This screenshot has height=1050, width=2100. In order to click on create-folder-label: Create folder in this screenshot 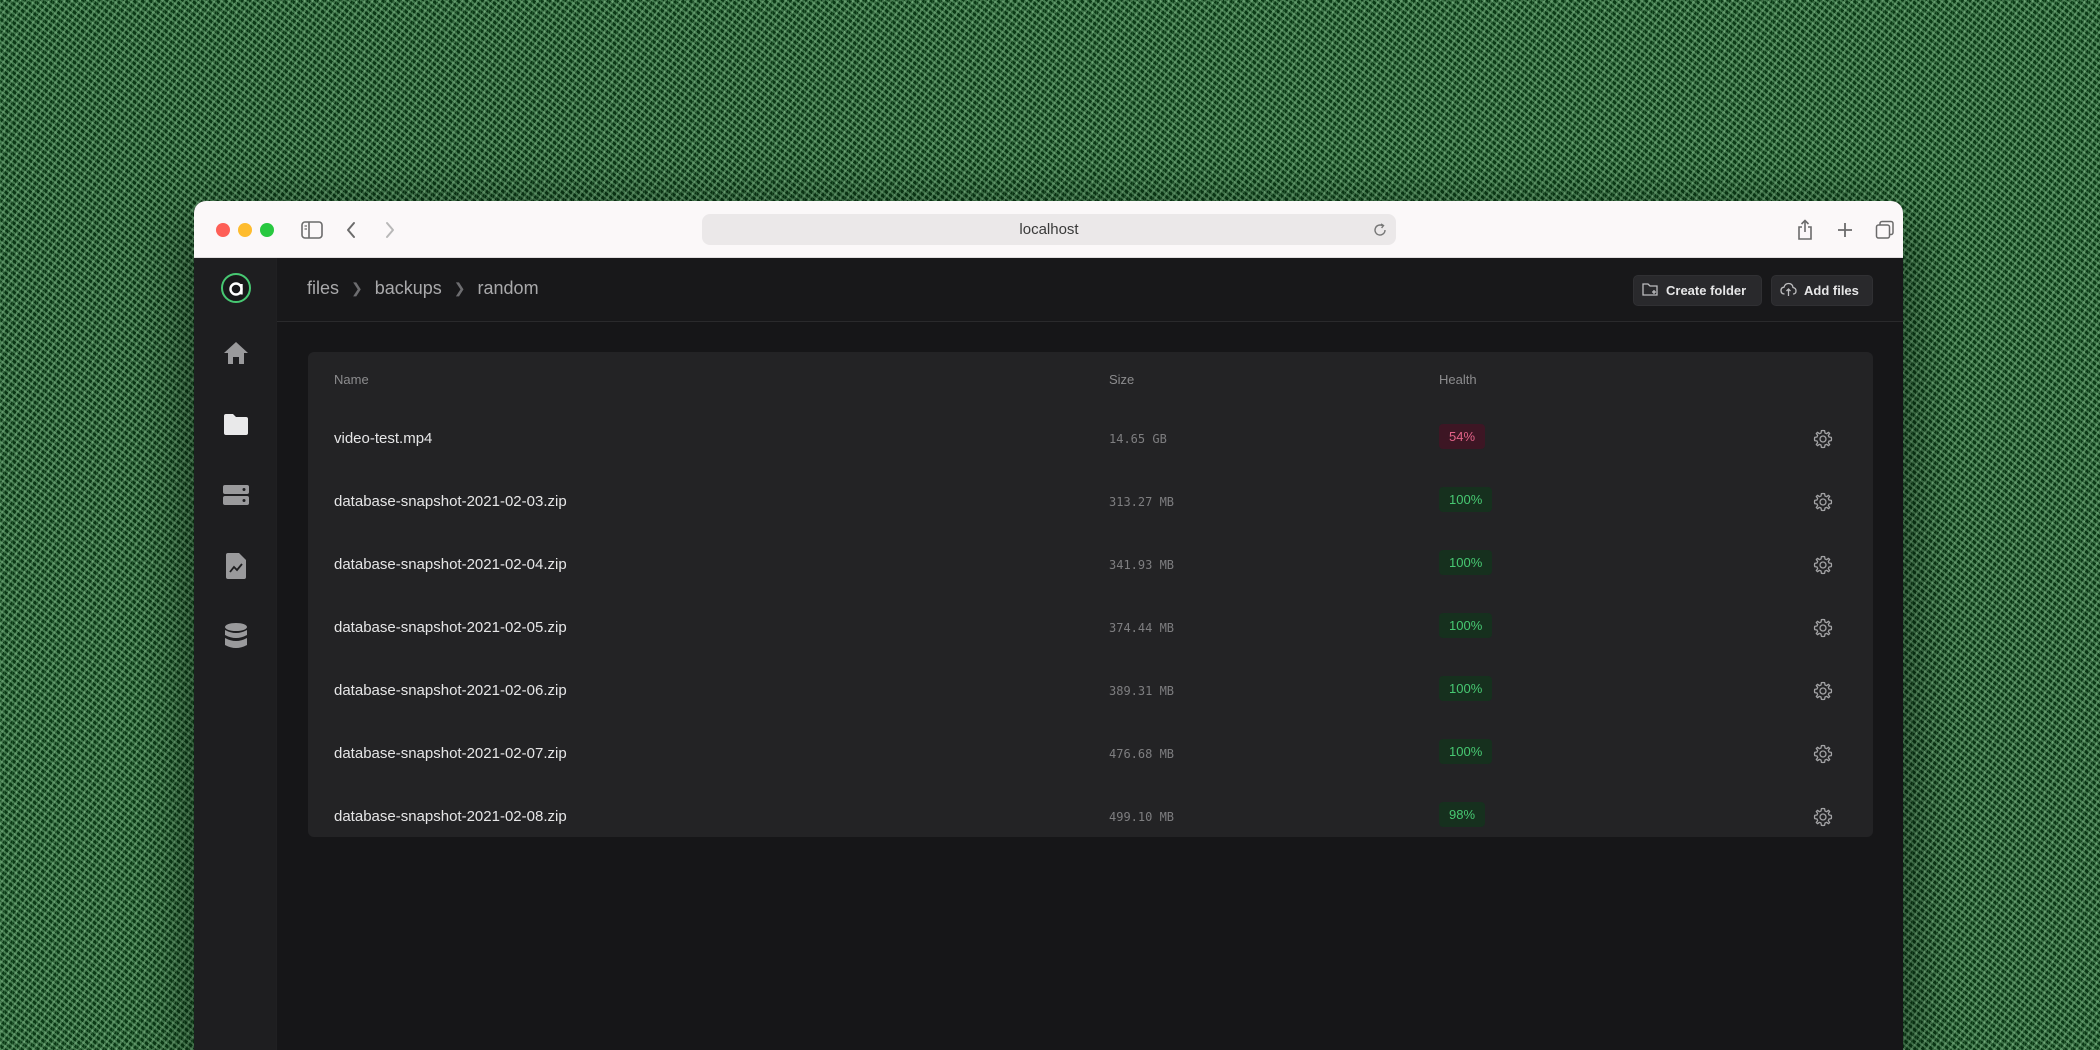, I will do `click(1706, 290)`.